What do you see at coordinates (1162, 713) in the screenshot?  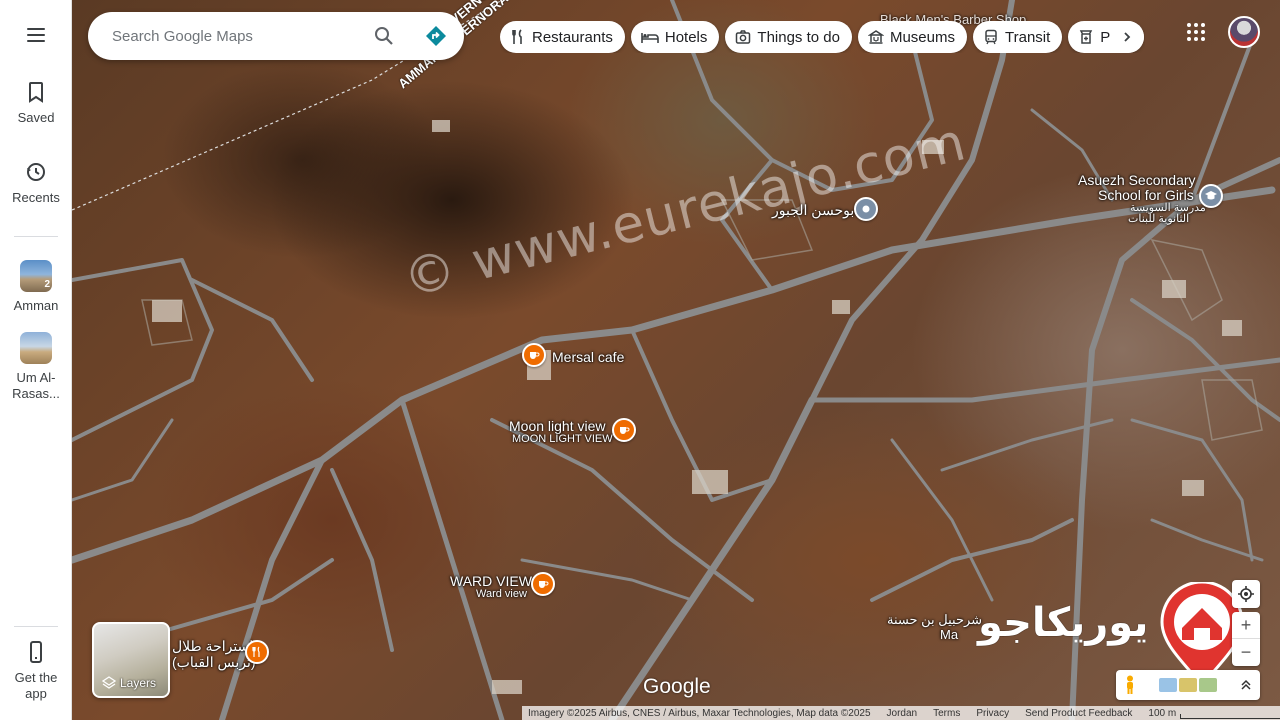 I see `scale-label: 100 m` at bounding box center [1162, 713].